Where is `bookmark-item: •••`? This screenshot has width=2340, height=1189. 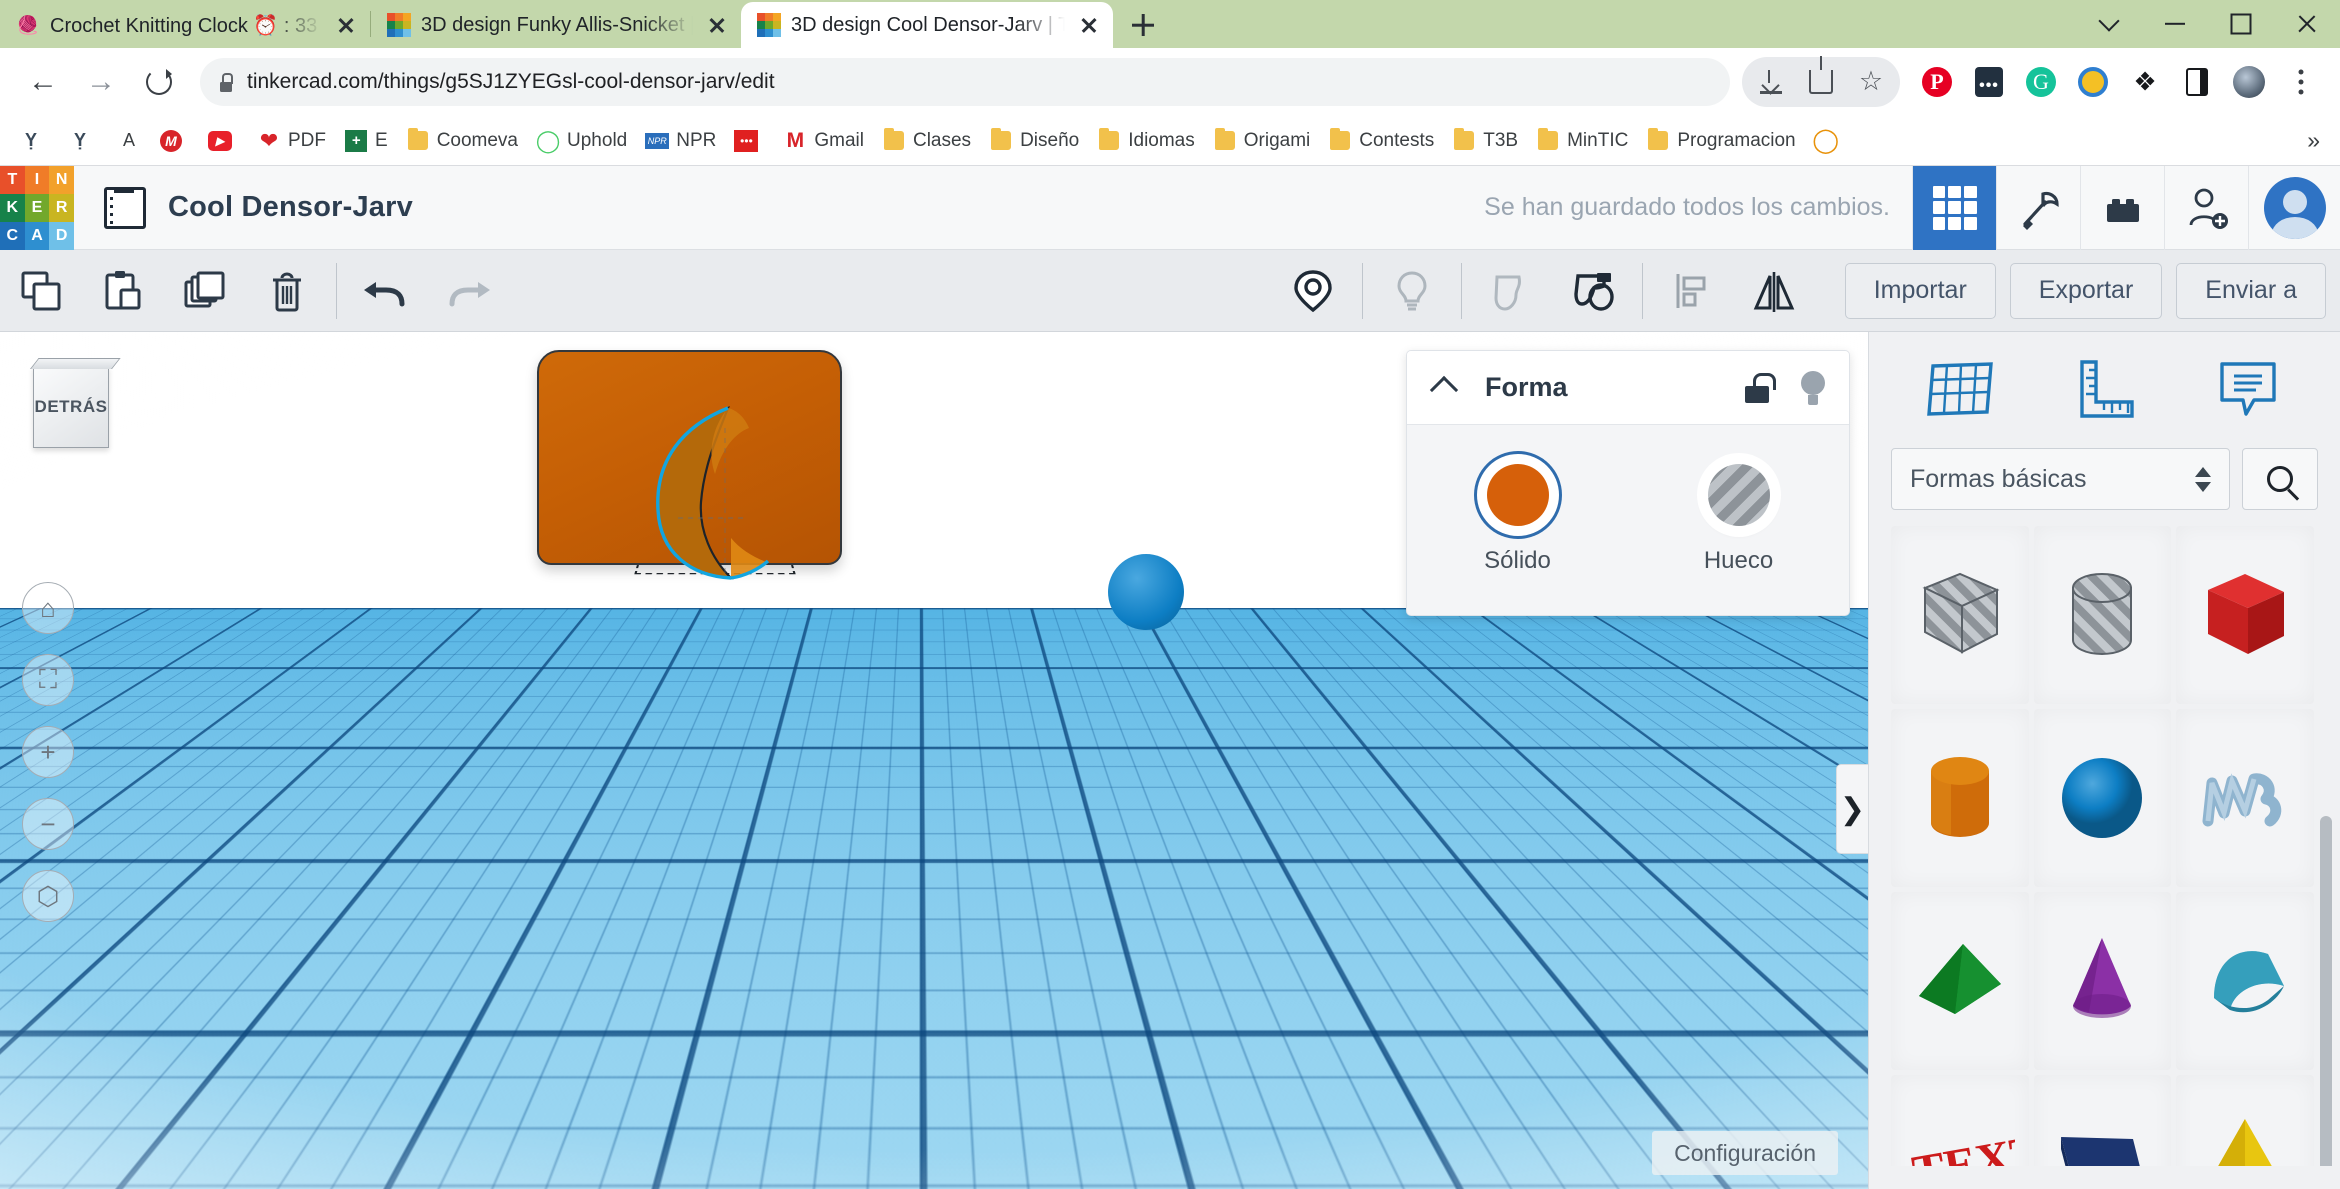
bookmark-item: ••• is located at coordinates (749, 141).